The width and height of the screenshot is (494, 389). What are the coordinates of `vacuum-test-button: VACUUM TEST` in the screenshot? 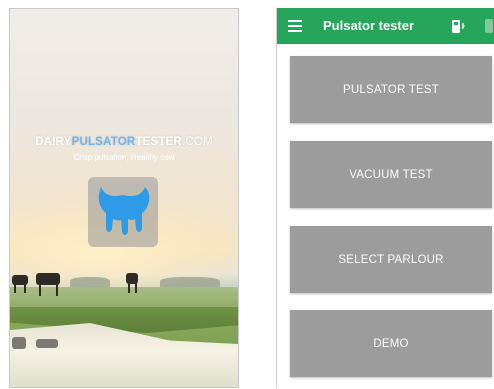 It's located at (391, 174).